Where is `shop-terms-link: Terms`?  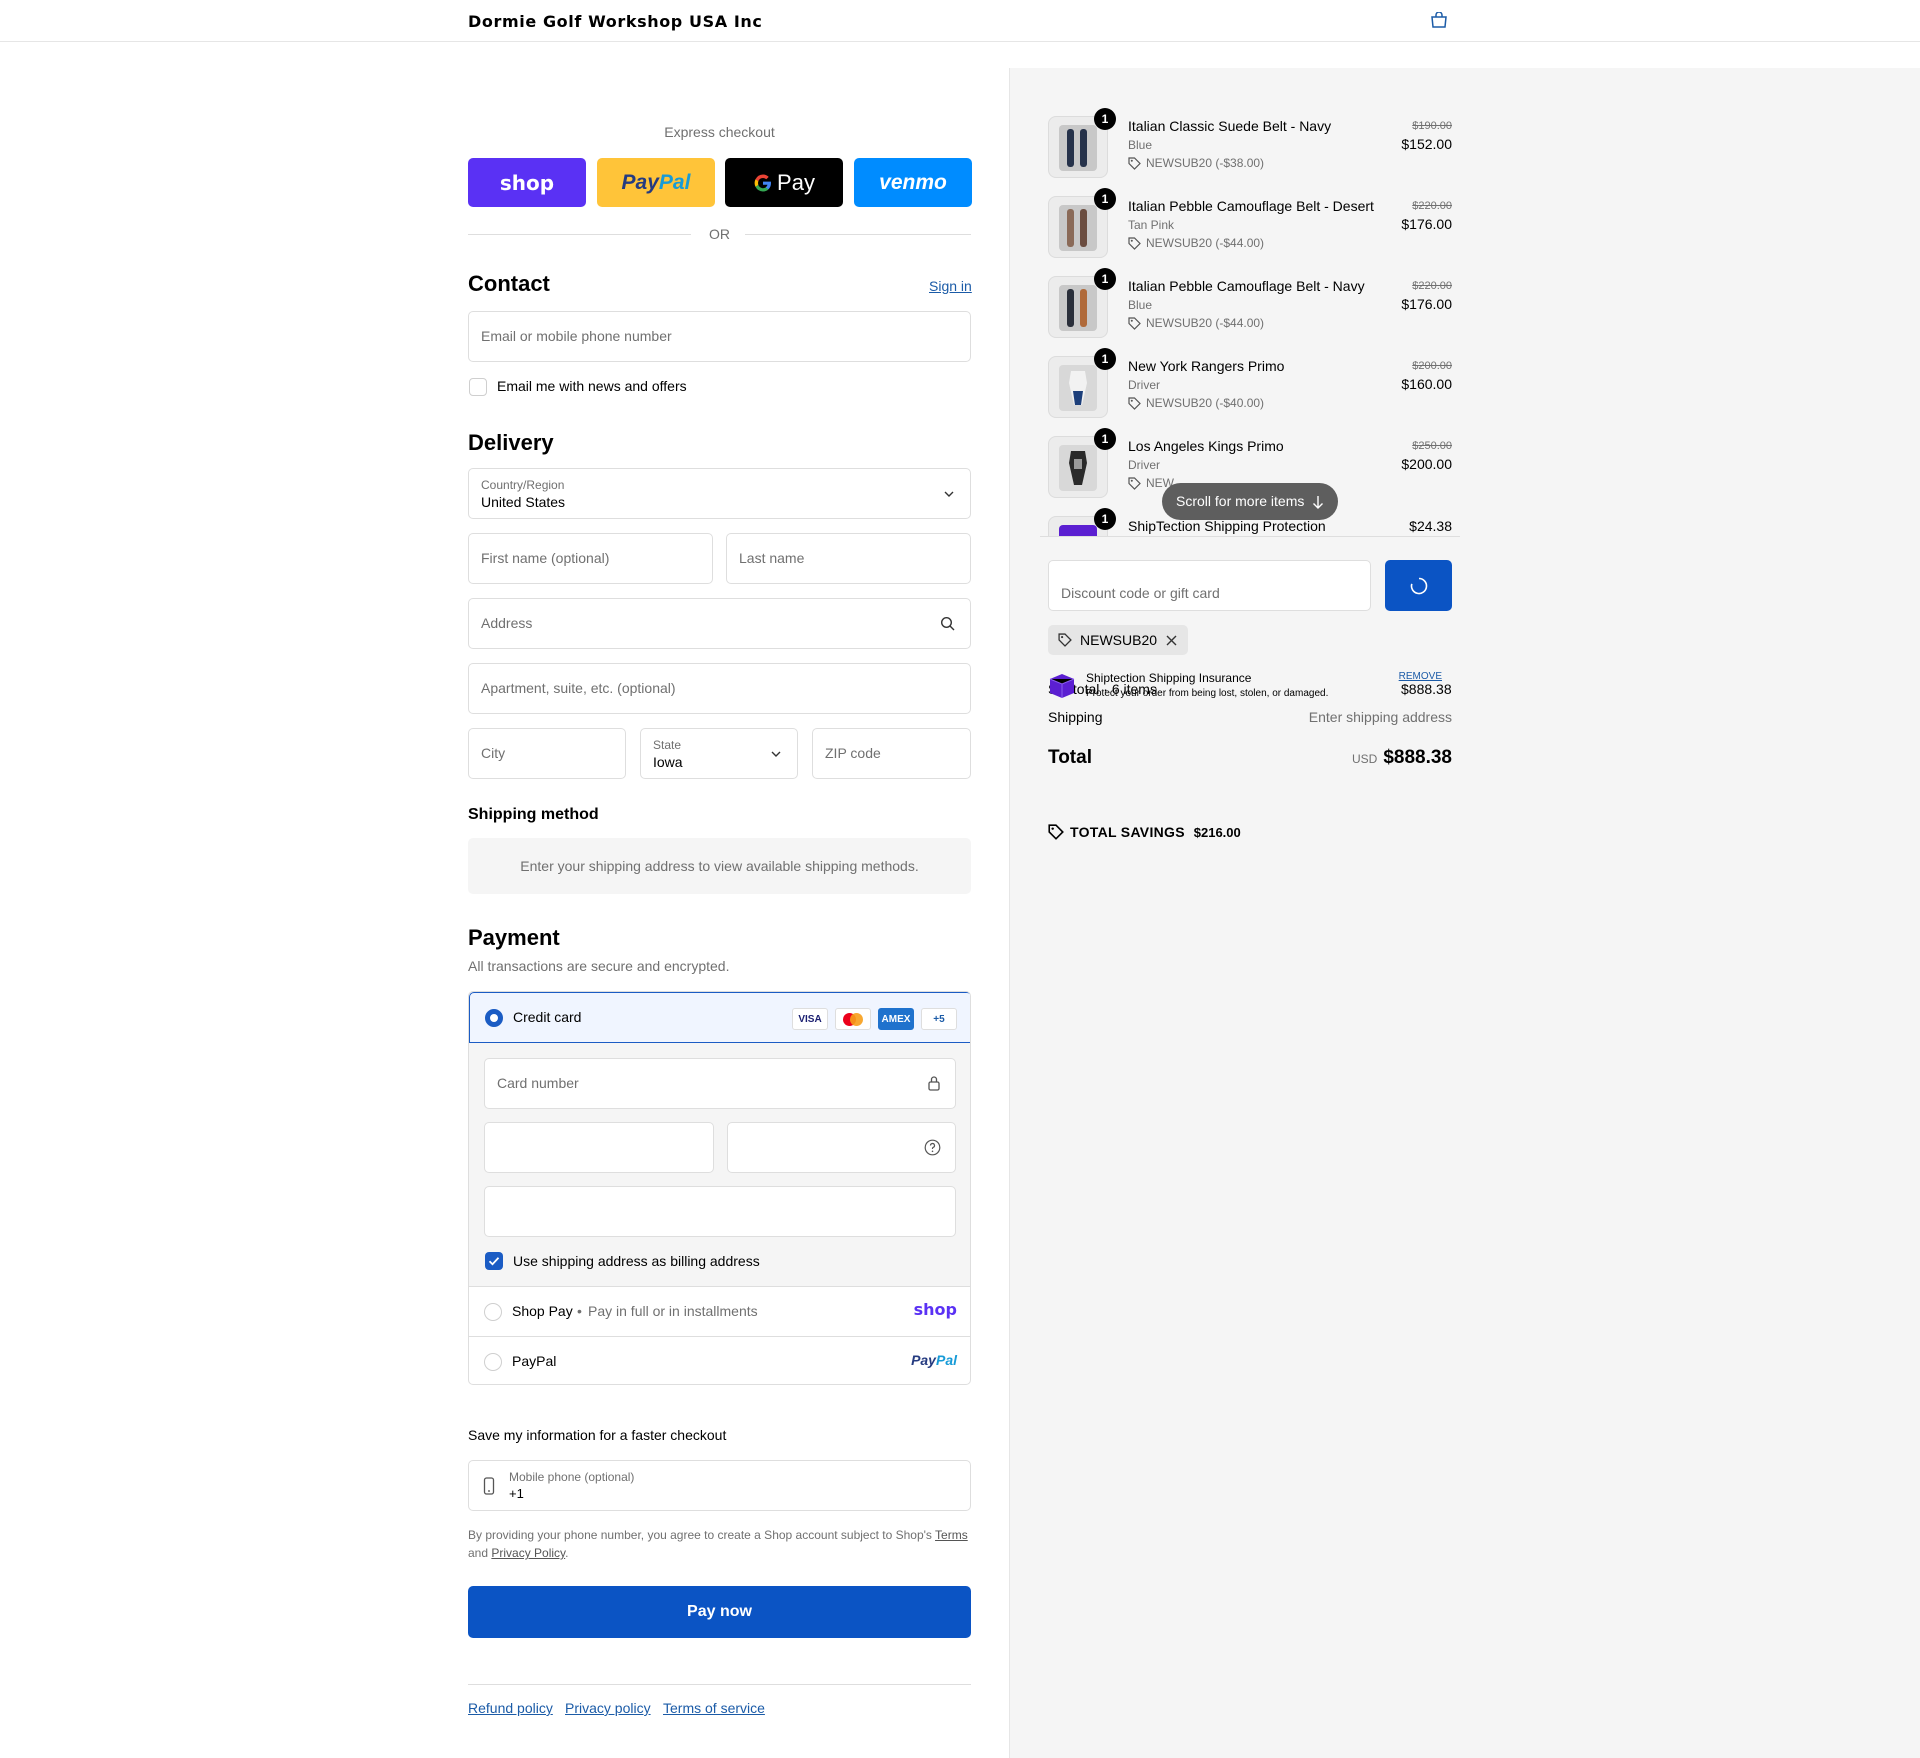 shop-terms-link: Terms is located at coordinates (951, 1535).